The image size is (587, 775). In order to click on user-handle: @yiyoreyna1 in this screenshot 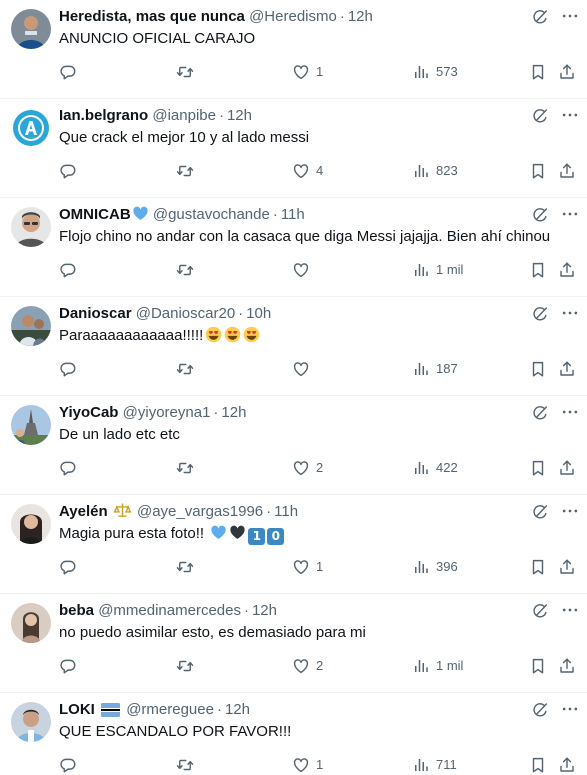, I will do `click(167, 412)`.